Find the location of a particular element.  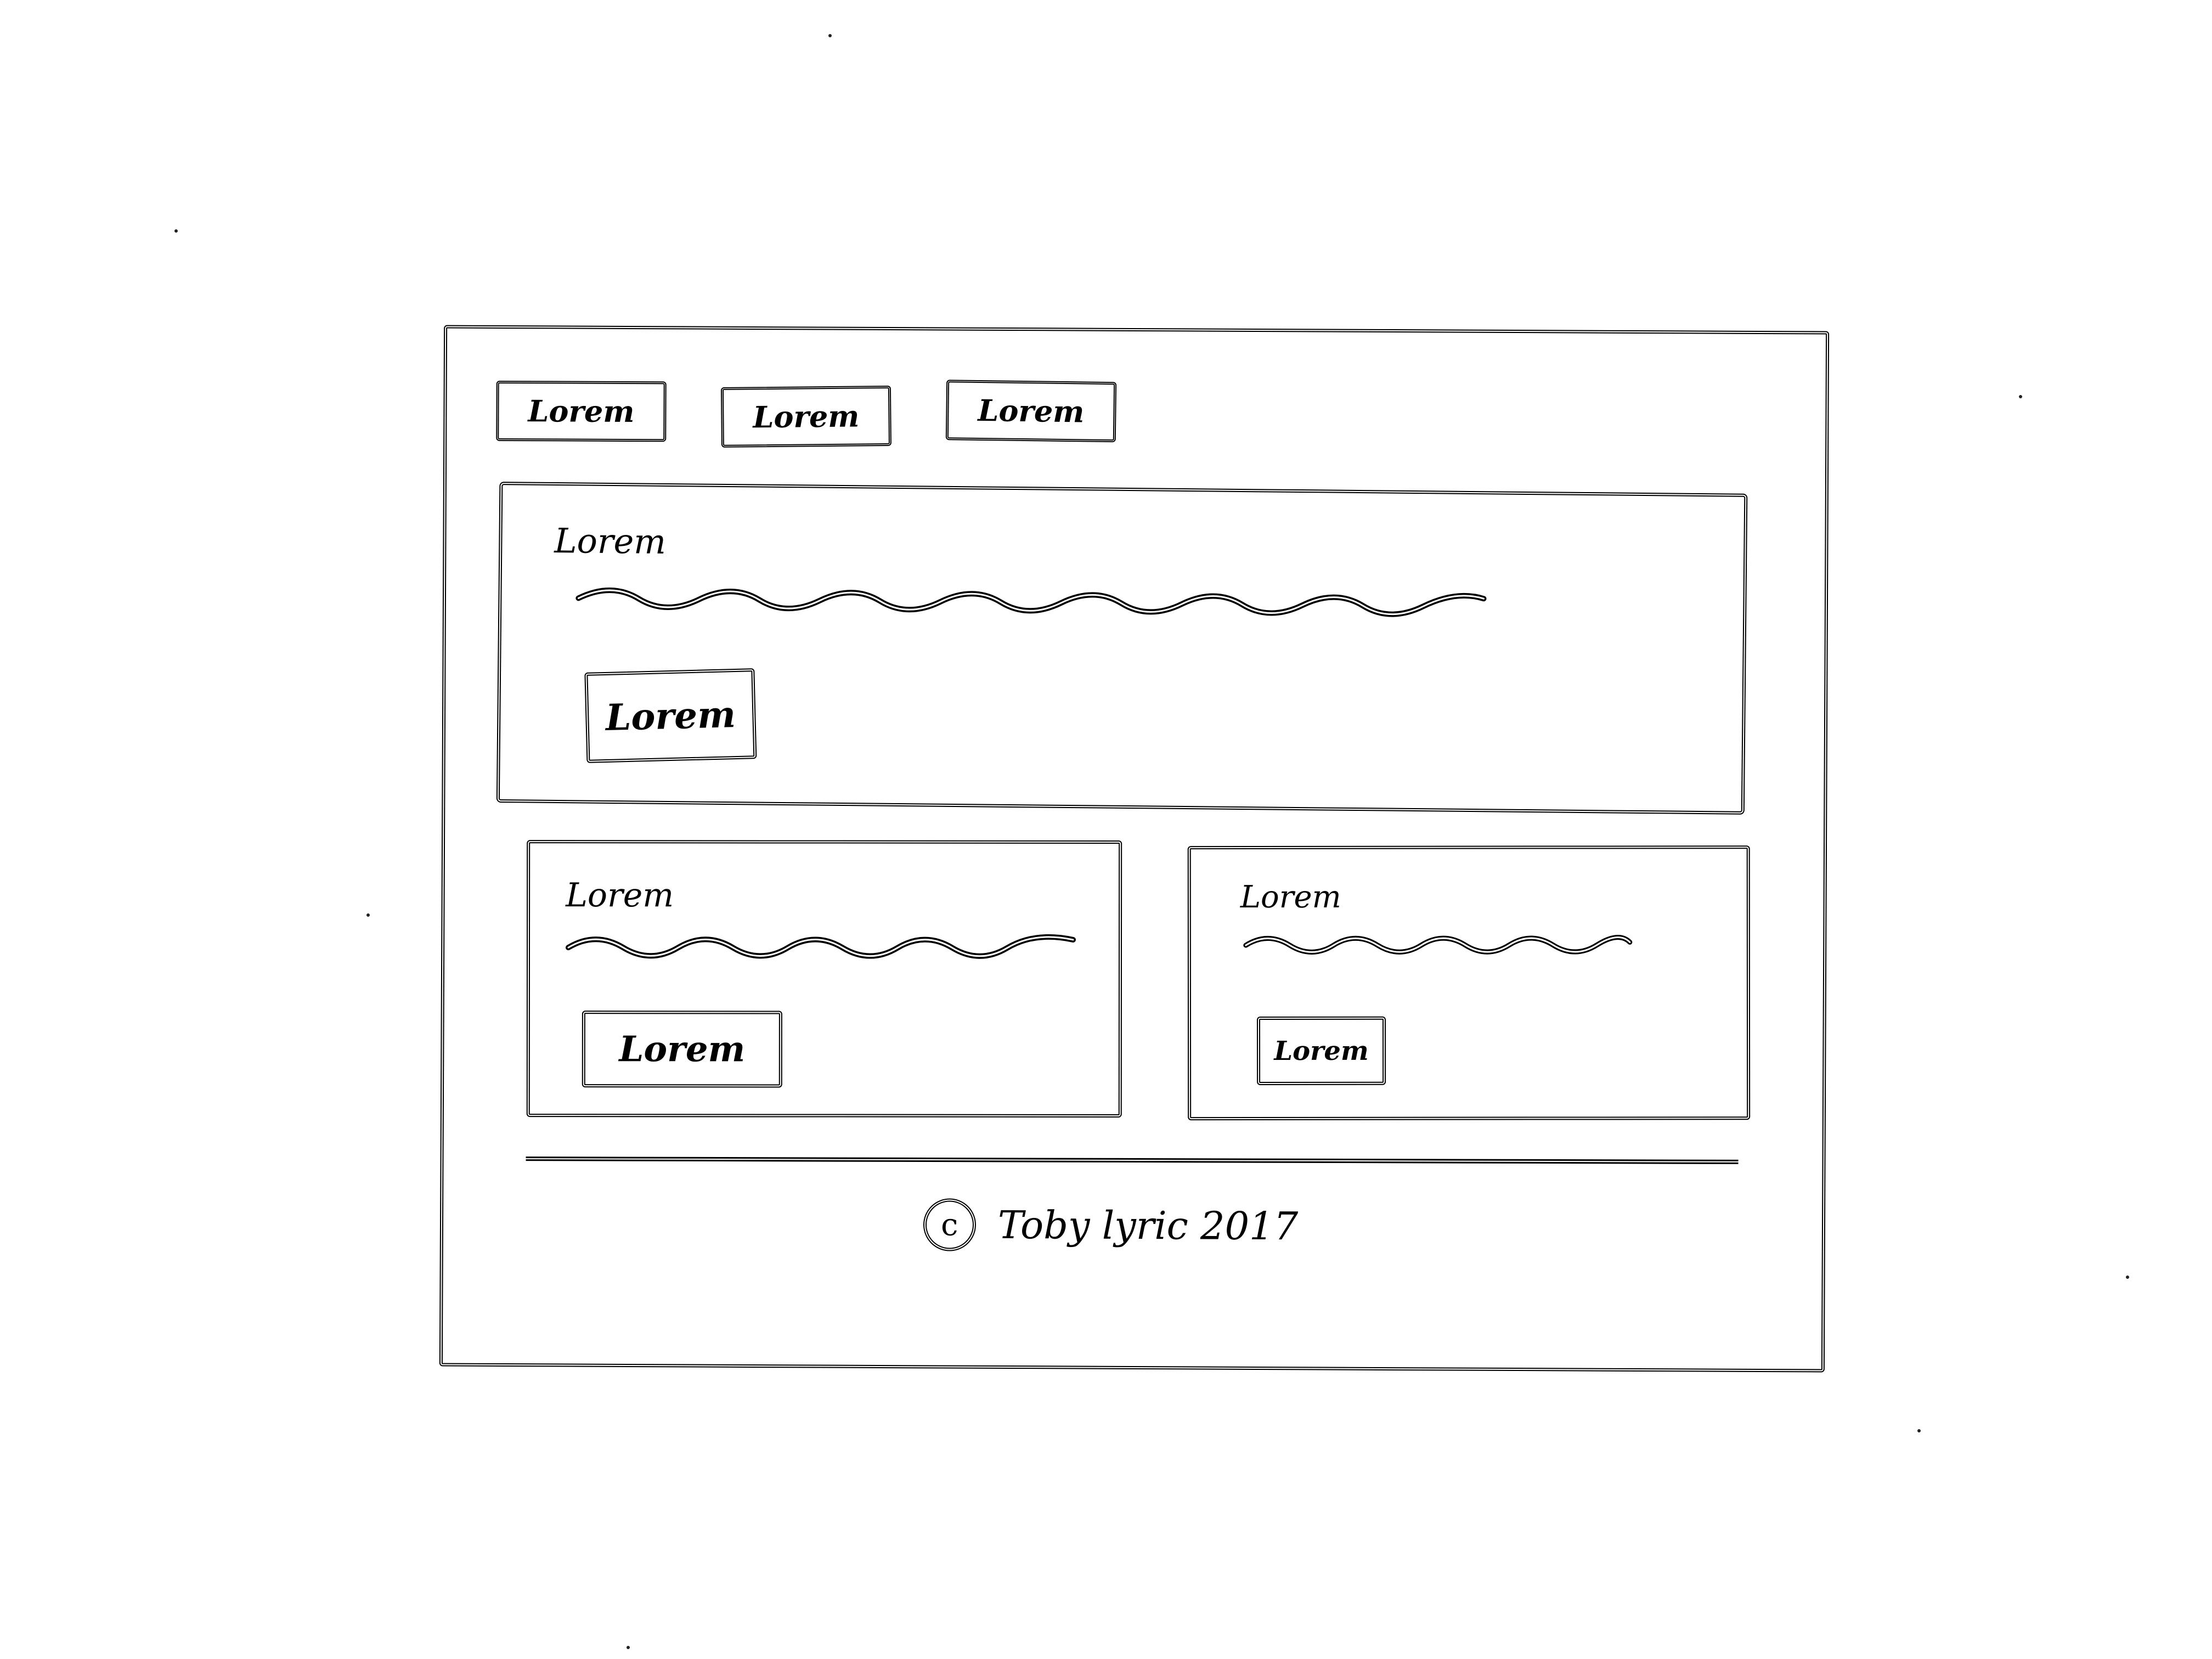

hero-card: Lorem Lorem is located at coordinates (1122, 648).